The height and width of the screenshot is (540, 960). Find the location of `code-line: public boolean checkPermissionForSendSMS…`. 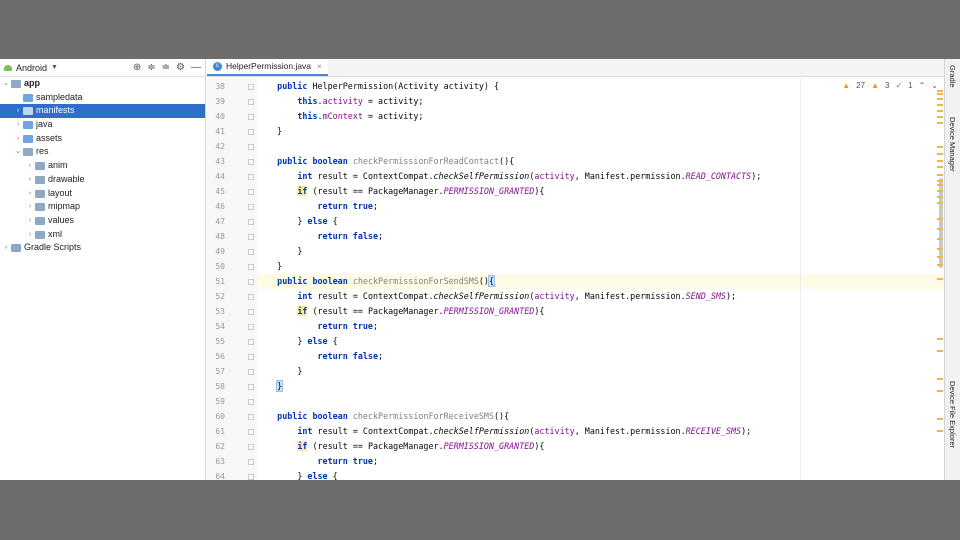

code-line: public boolean checkPermissionForSendSMS… is located at coordinates (600, 281).